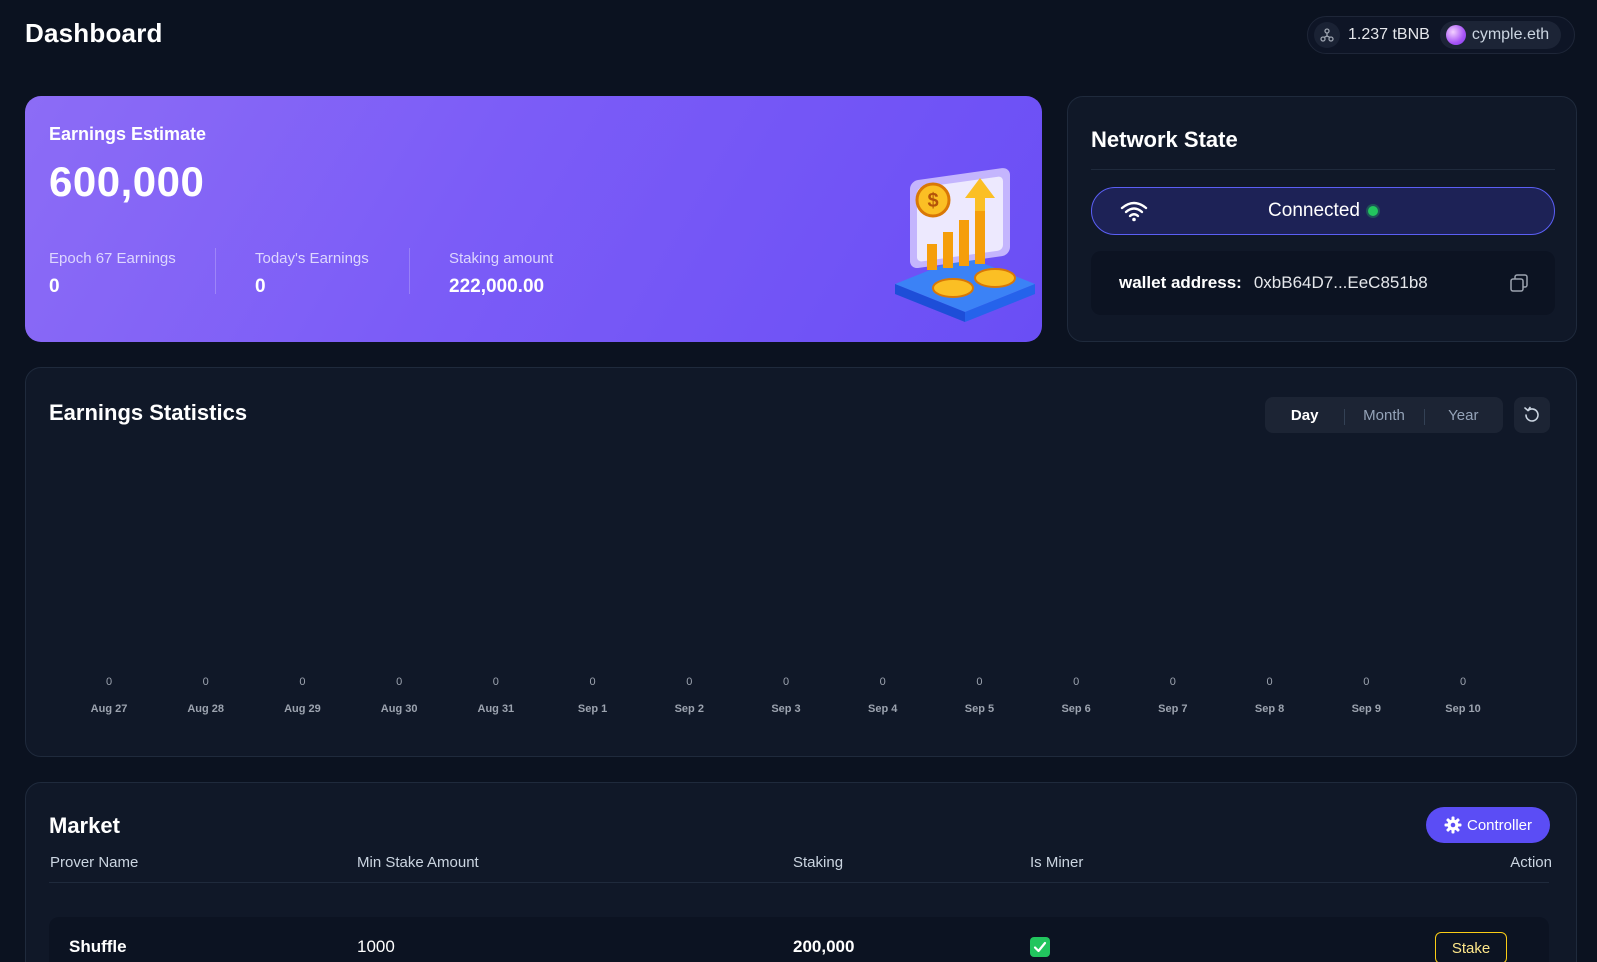  Describe the element at coordinates (1327, 35) in the screenshot. I see `network-icon` at that location.